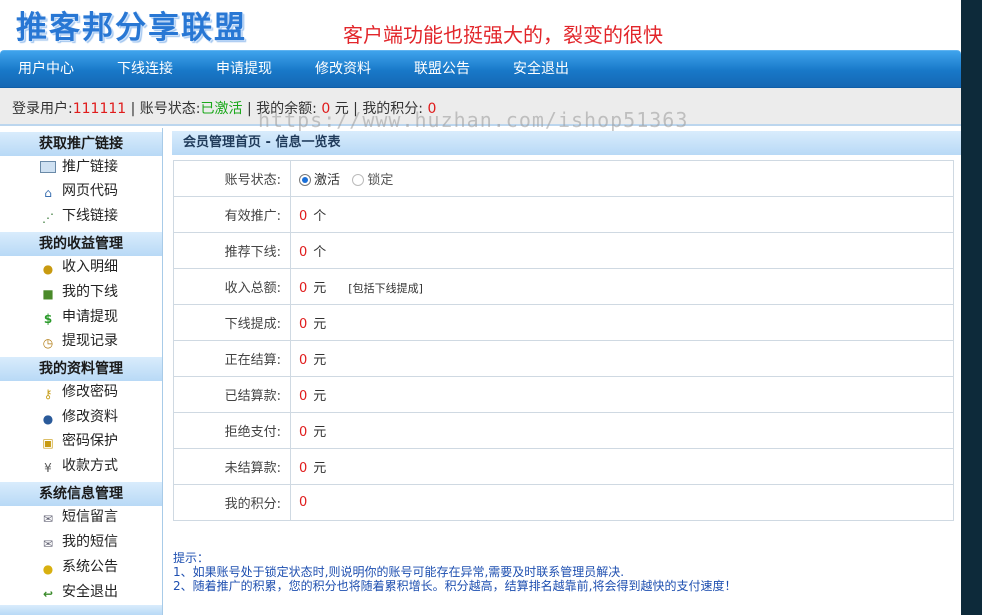 The height and width of the screenshot is (615, 982). What do you see at coordinates (81, 369) in the screenshot?
I see `sidebar-section-title: 我的资料管理` at bounding box center [81, 369].